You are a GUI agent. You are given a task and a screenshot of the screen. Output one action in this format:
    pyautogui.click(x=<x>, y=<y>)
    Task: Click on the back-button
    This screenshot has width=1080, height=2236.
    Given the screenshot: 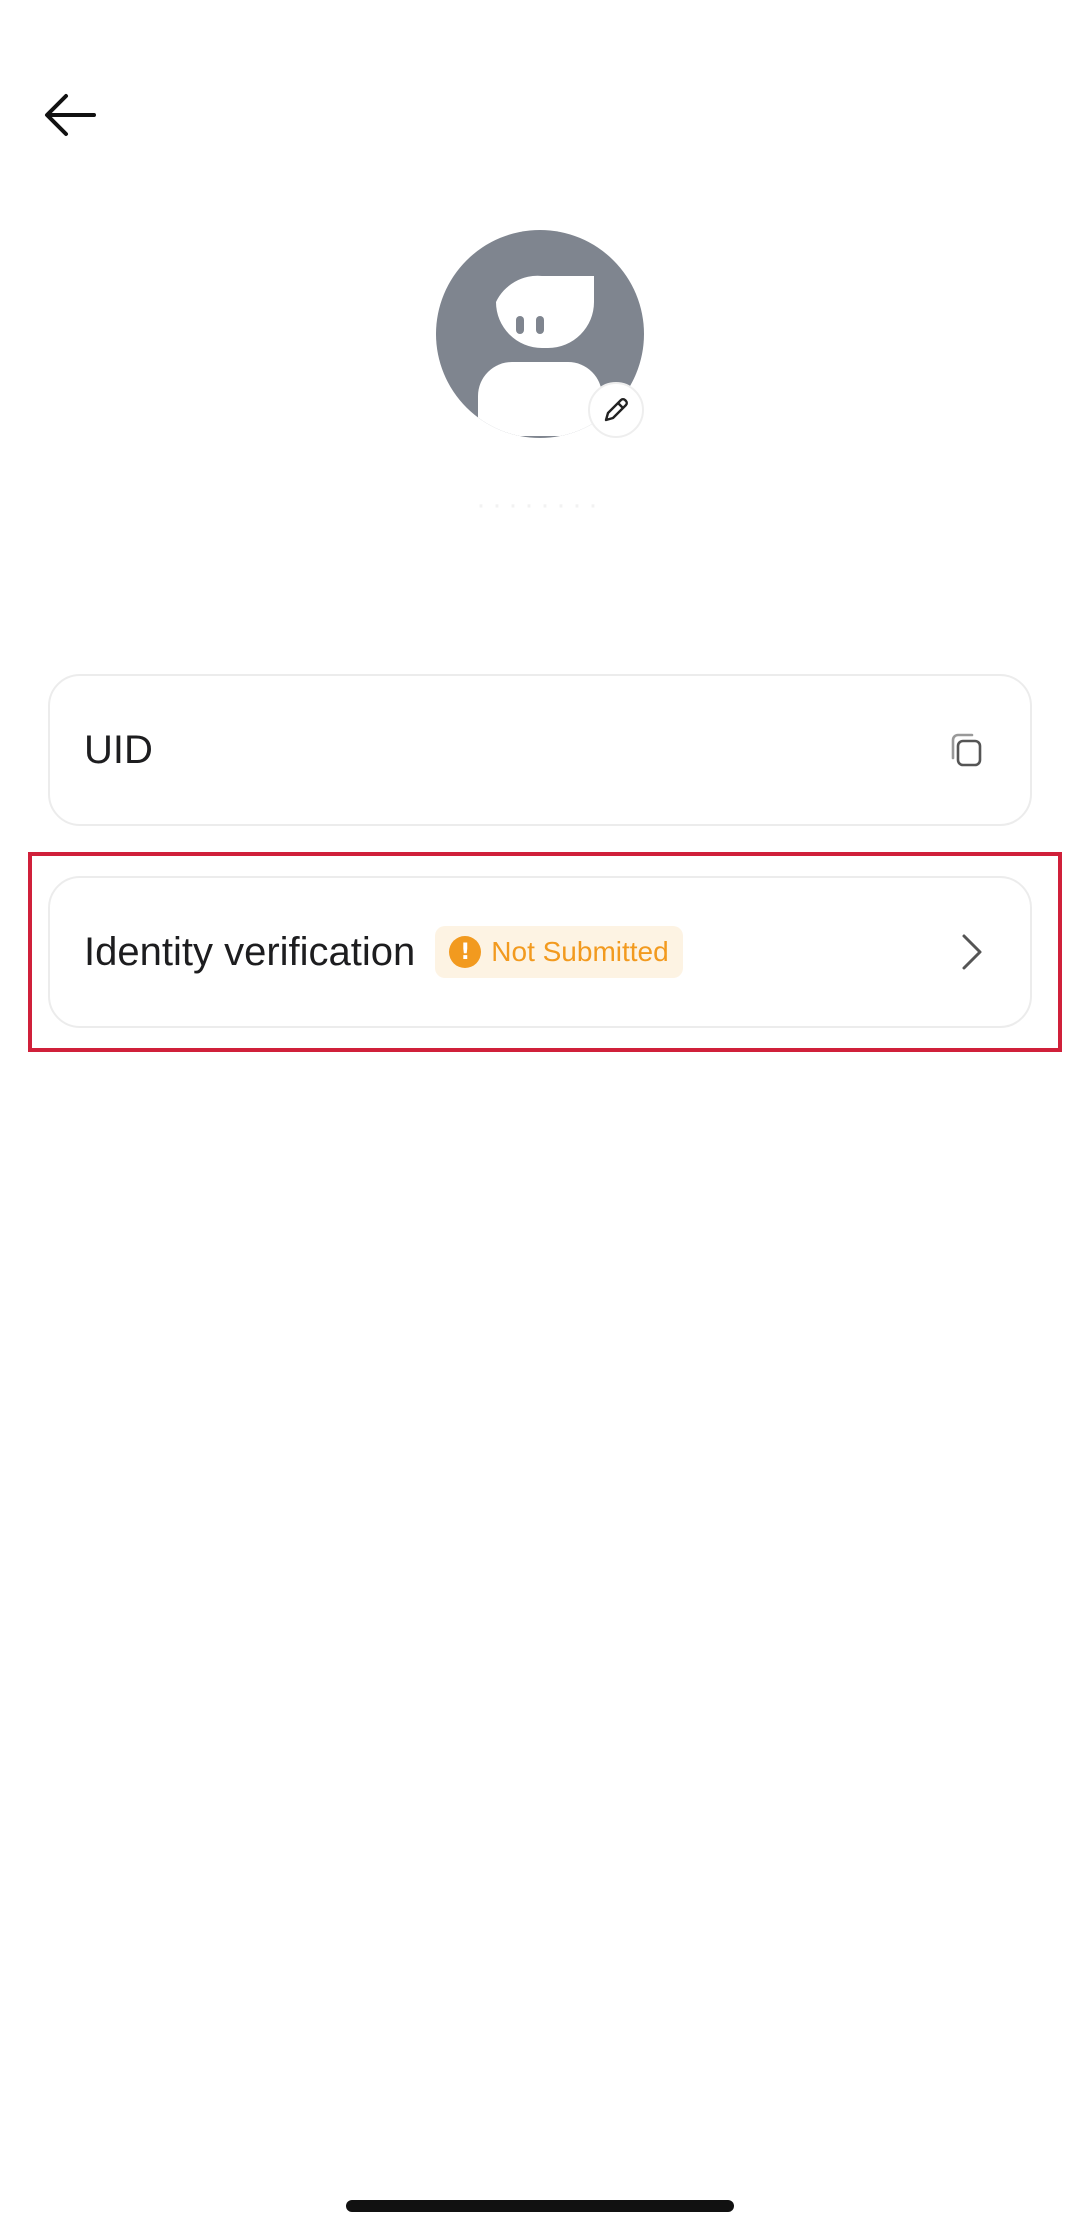 What is the action you would take?
    pyautogui.click(x=70, y=115)
    